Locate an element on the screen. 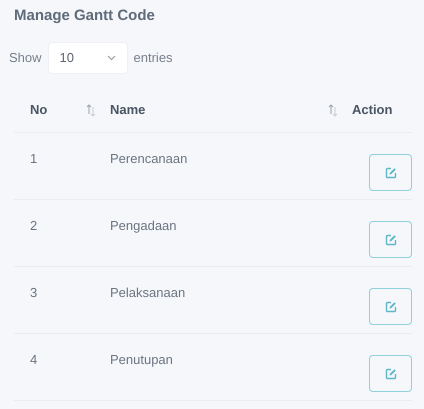 The width and height of the screenshot is (424, 409). table-cell: 3 is located at coordinates (34, 292).